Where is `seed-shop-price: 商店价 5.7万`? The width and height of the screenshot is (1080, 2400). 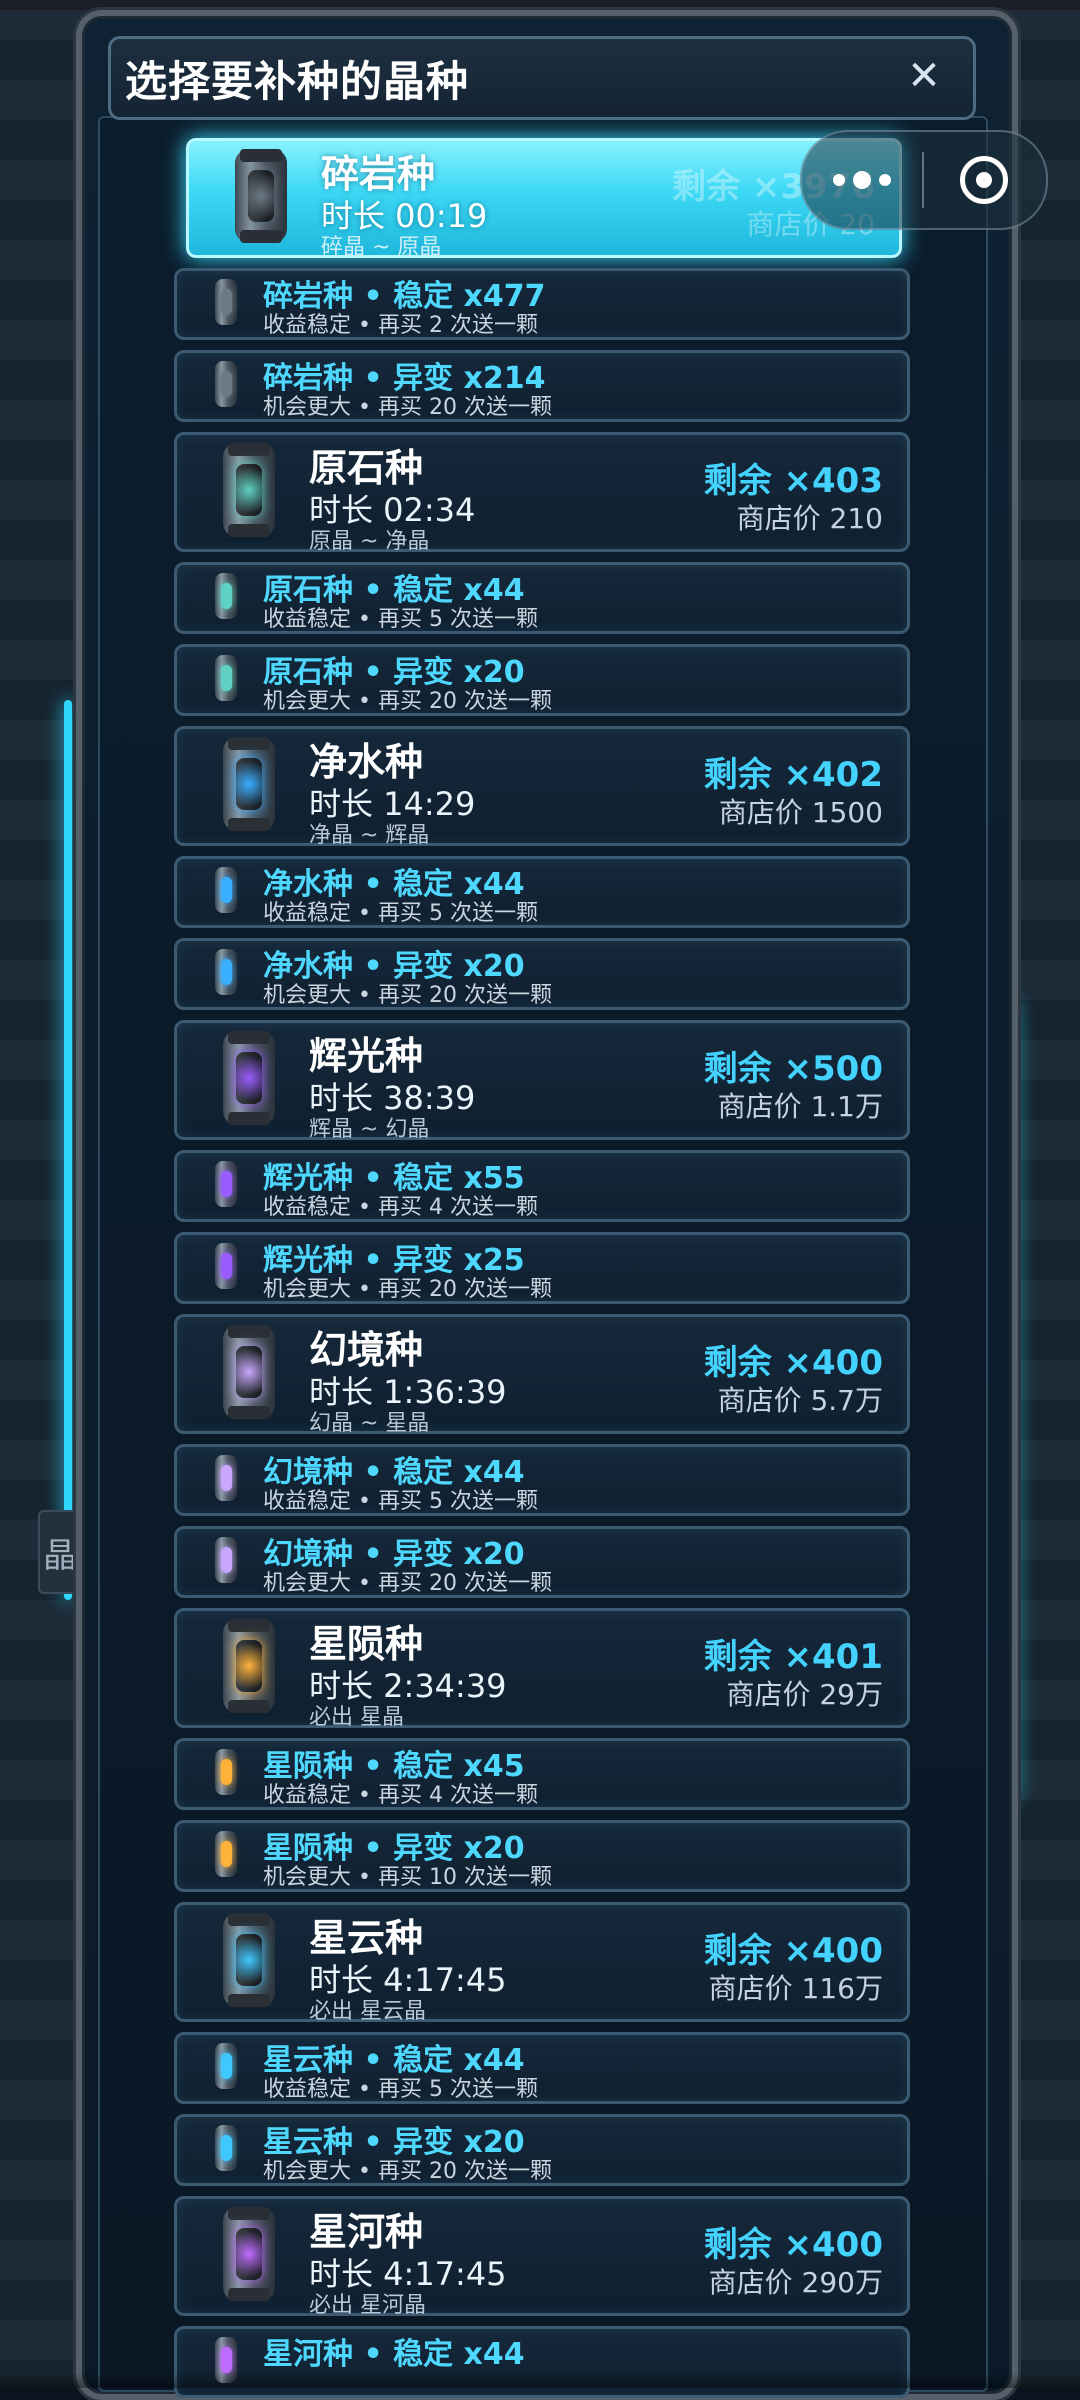
seed-shop-price: 商店价 5.7万 is located at coordinates (800, 1400).